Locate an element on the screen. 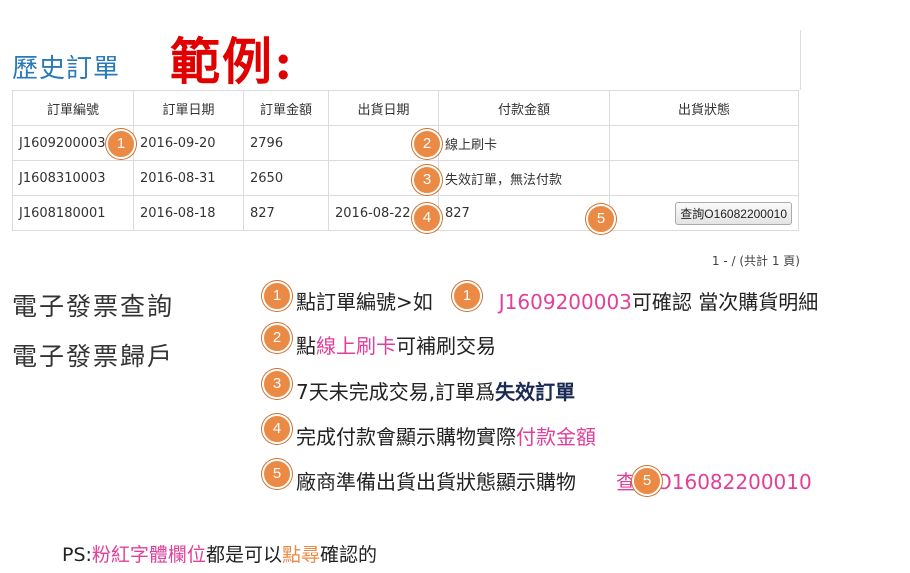 The width and height of the screenshot is (910, 573). instruction-marker-3: 3 is located at coordinates (277, 384).